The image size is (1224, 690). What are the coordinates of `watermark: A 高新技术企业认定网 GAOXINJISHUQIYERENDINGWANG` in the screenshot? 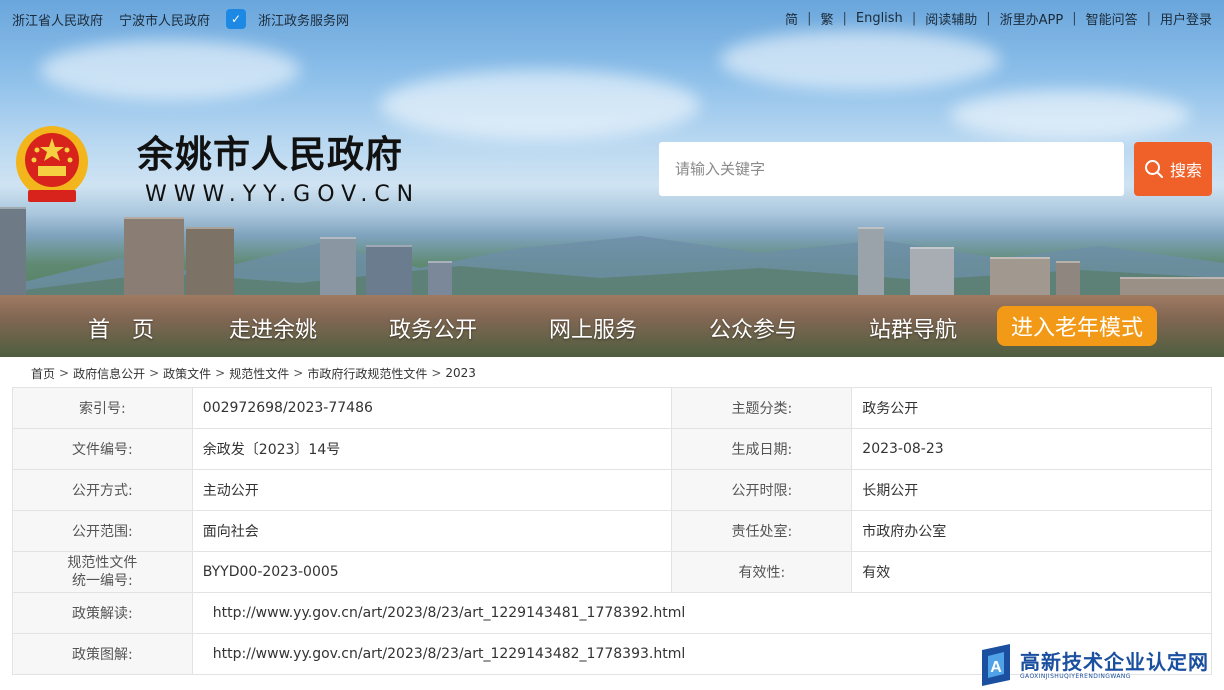 It's located at (1101, 665).